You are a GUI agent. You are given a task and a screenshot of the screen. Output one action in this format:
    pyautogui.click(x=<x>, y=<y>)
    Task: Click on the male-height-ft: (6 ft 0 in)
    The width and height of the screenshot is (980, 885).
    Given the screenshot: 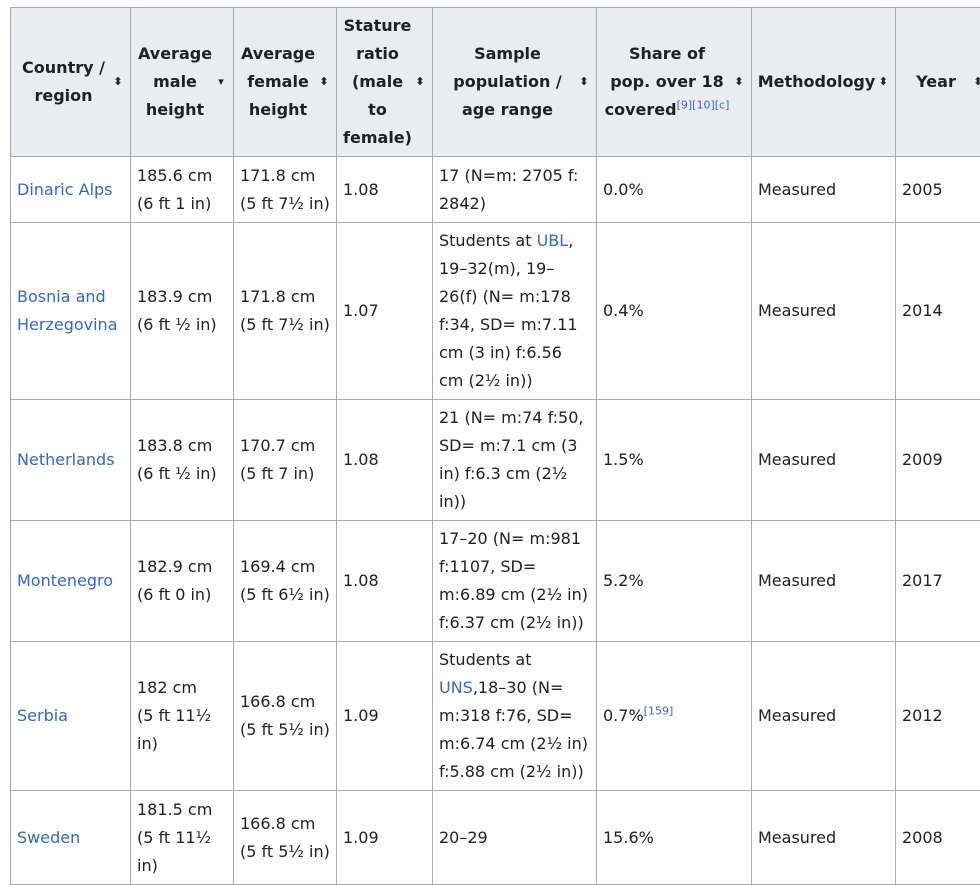 What is the action you would take?
    pyautogui.click(x=174, y=594)
    